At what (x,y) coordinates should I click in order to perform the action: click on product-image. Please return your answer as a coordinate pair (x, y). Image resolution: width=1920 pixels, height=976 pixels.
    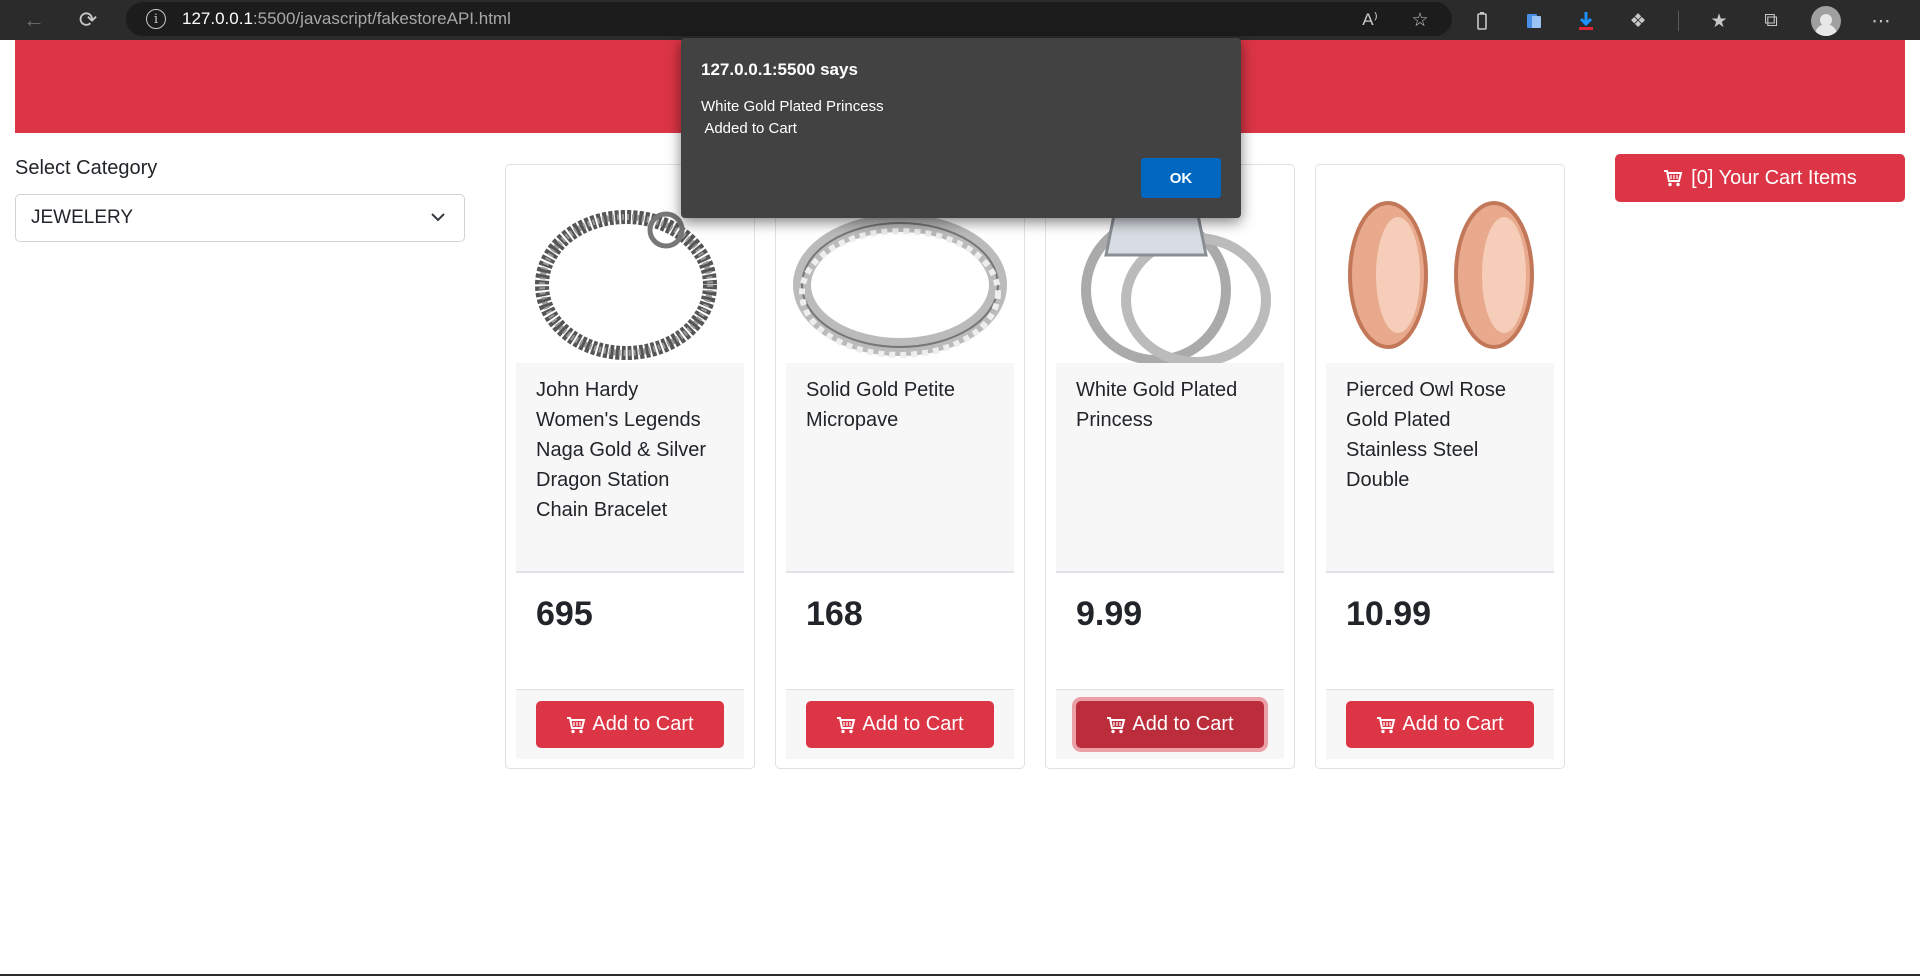
    Looking at the image, I should click on (1440, 274).